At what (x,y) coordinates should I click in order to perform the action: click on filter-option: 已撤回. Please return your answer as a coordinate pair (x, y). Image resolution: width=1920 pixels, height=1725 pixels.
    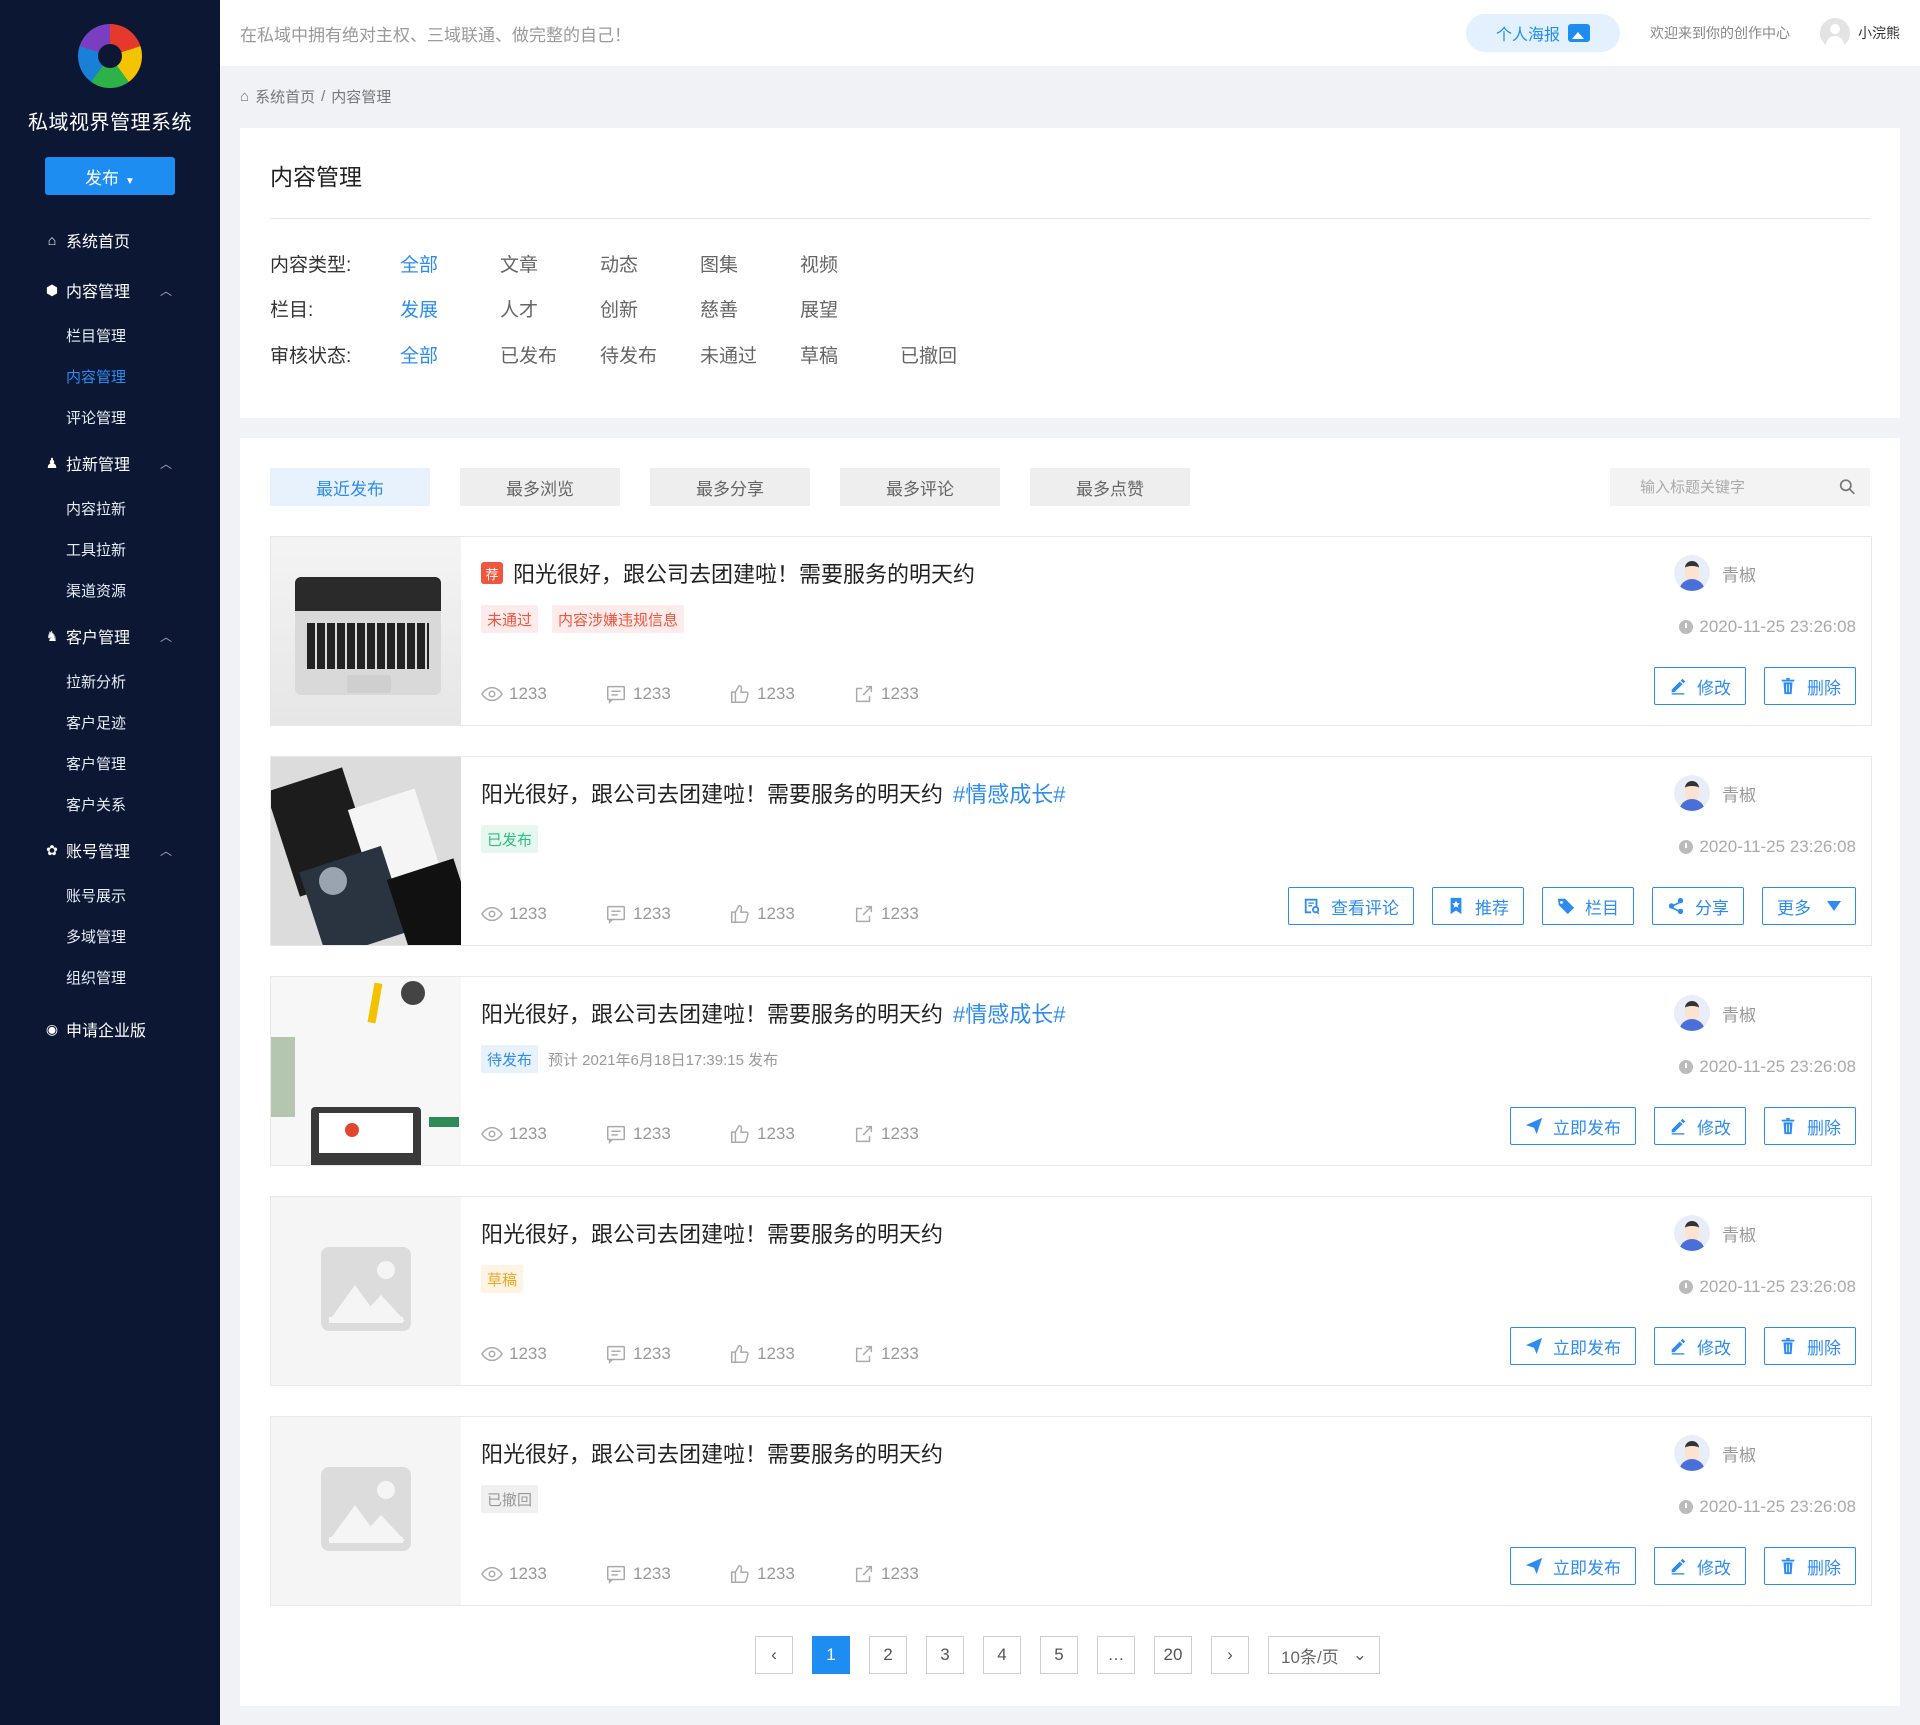
    Looking at the image, I should click on (950, 354).